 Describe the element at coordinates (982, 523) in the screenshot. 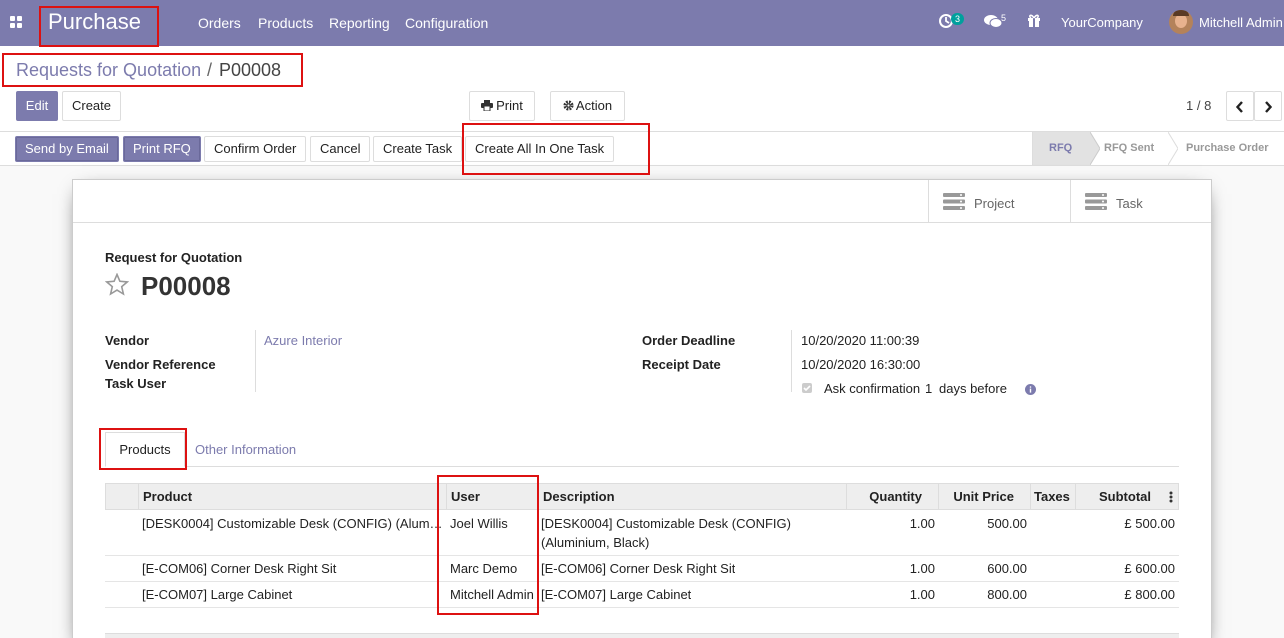

I see `line-unit-price: 500.00` at that location.